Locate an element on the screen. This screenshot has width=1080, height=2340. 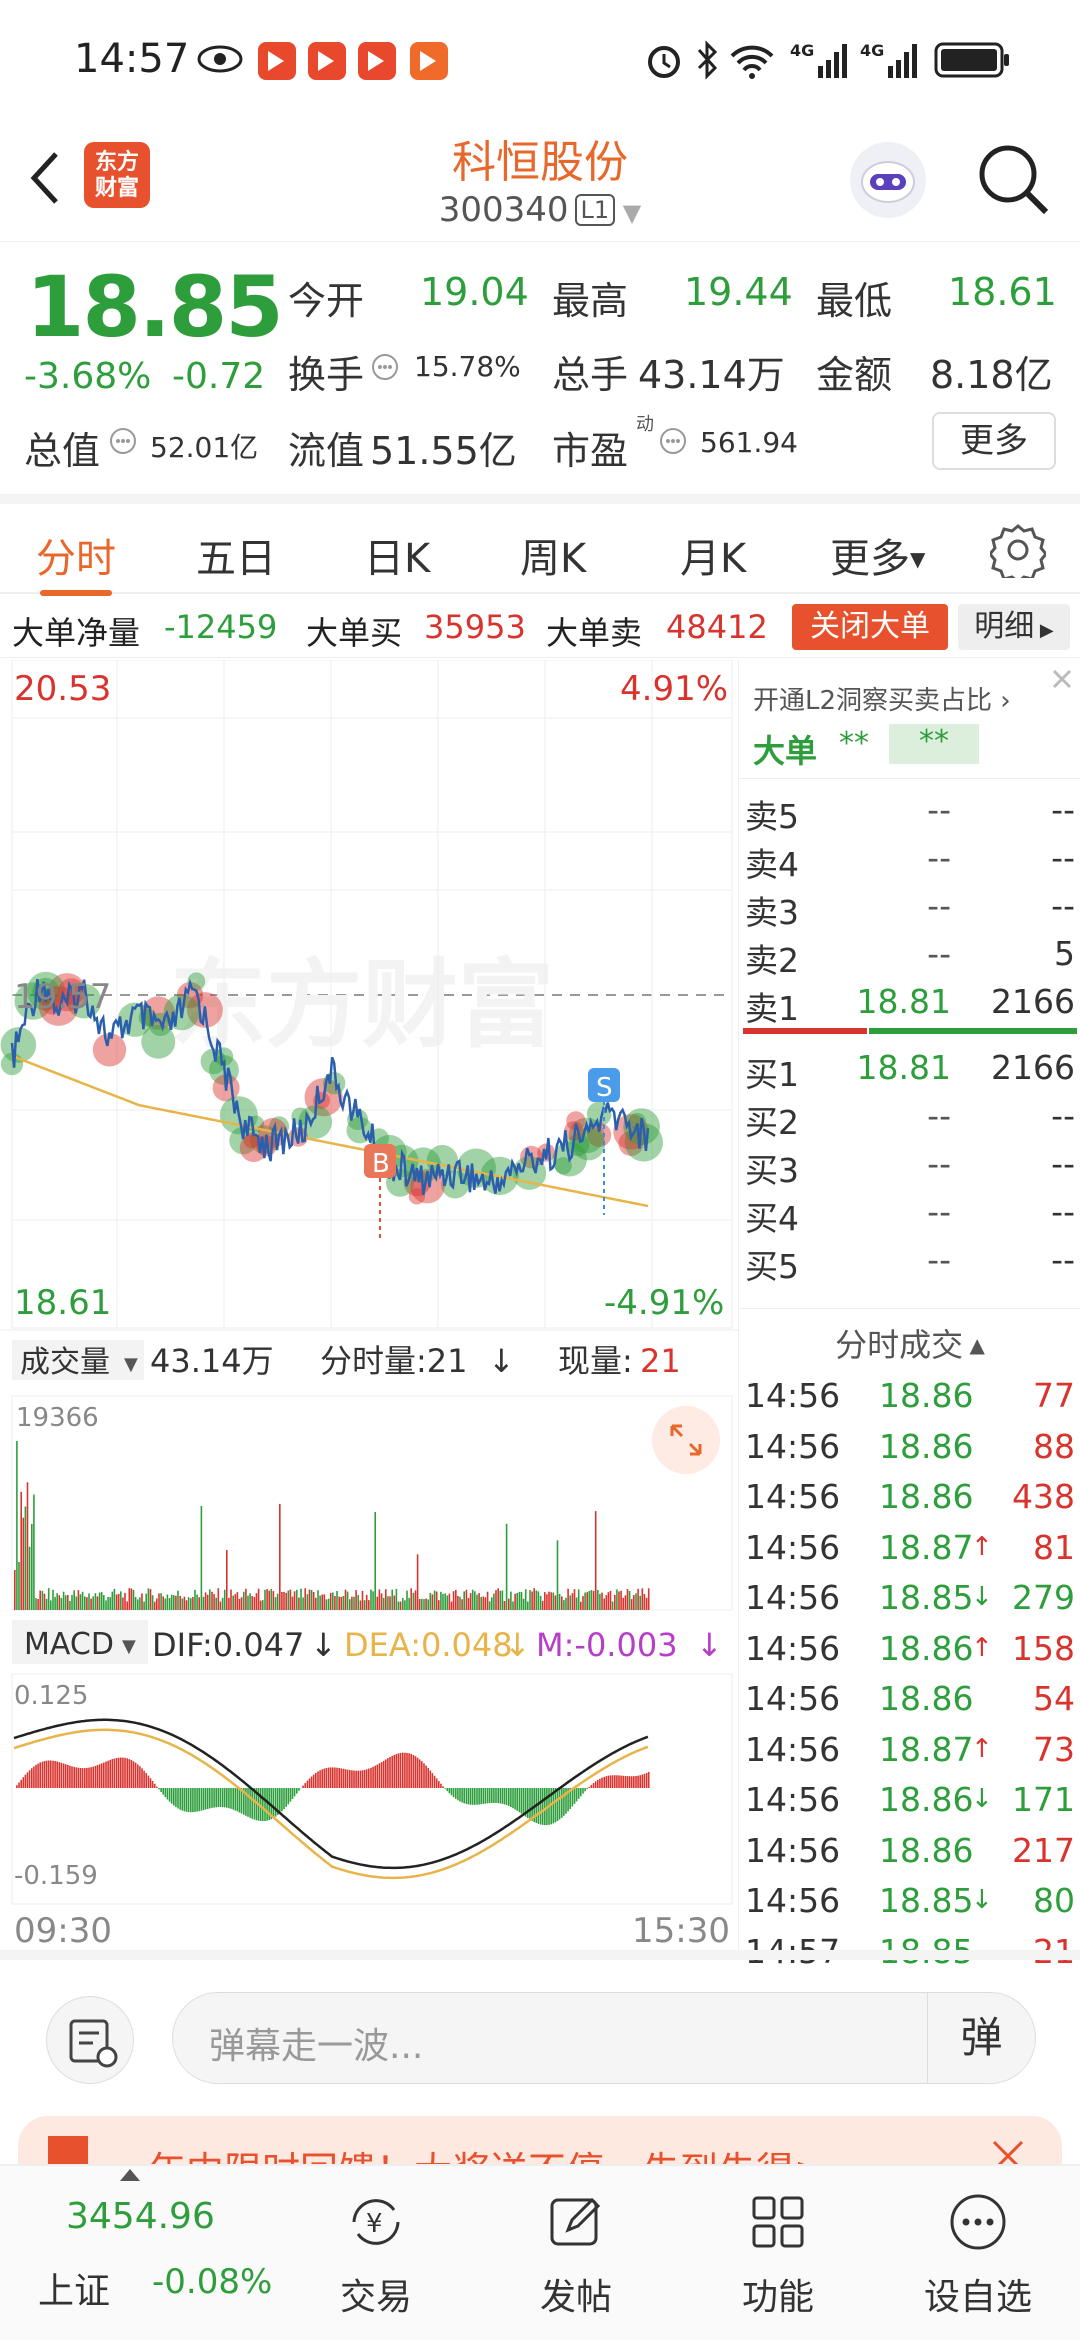
pe-dynamic-tag: 动 is located at coordinates (645, 424).